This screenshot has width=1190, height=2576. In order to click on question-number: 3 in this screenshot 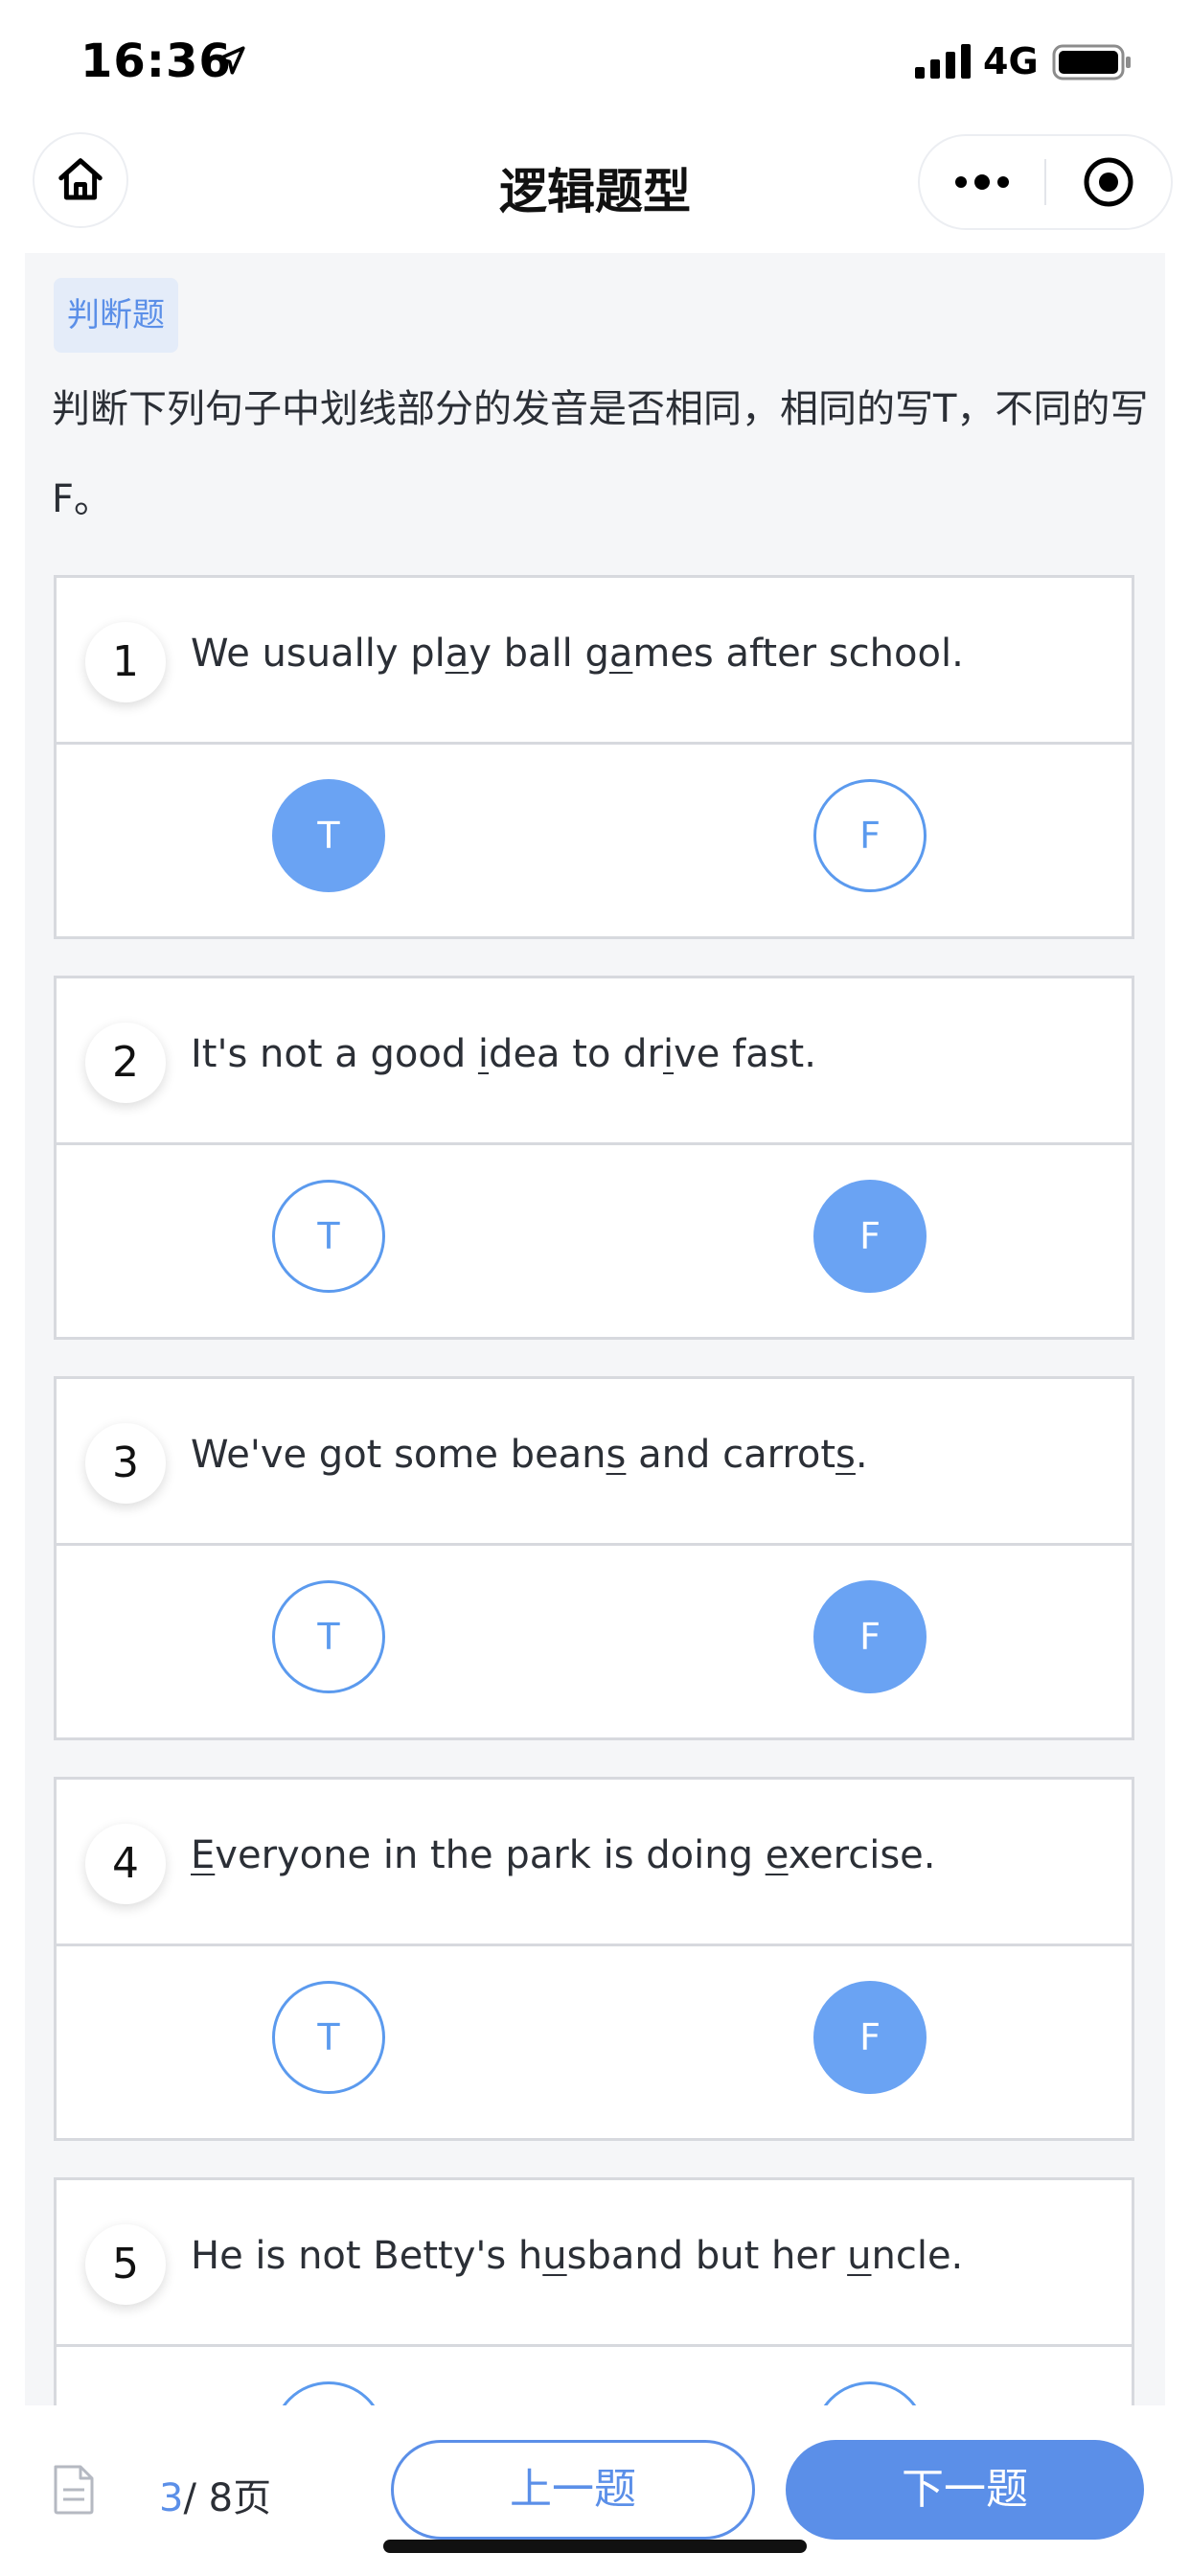, I will do `click(125, 1463)`.